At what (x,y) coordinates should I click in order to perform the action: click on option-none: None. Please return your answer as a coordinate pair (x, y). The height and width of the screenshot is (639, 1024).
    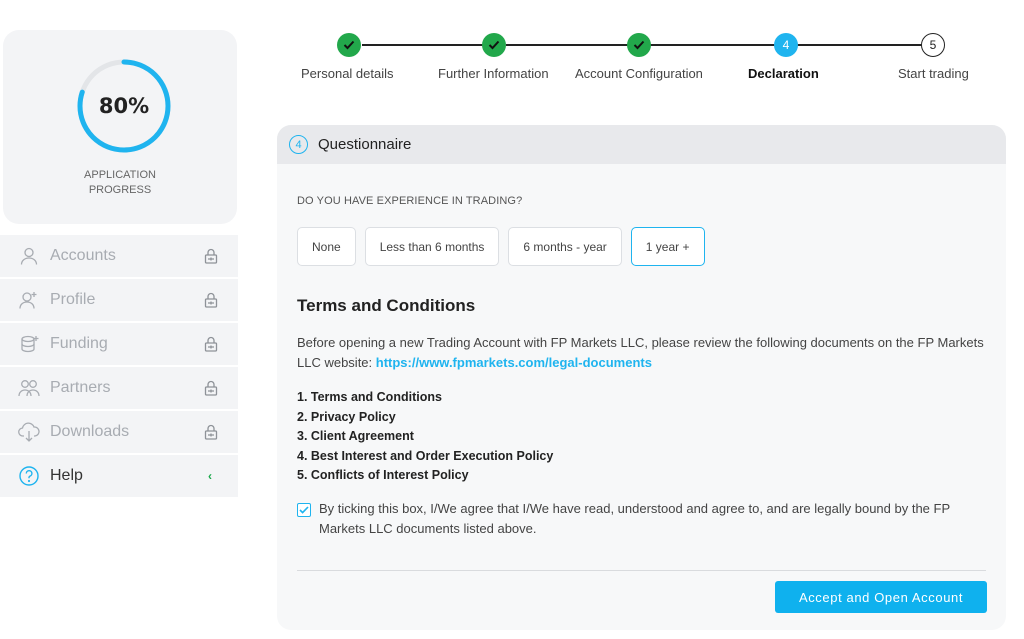
    Looking at the image, I should click on (326, 246).